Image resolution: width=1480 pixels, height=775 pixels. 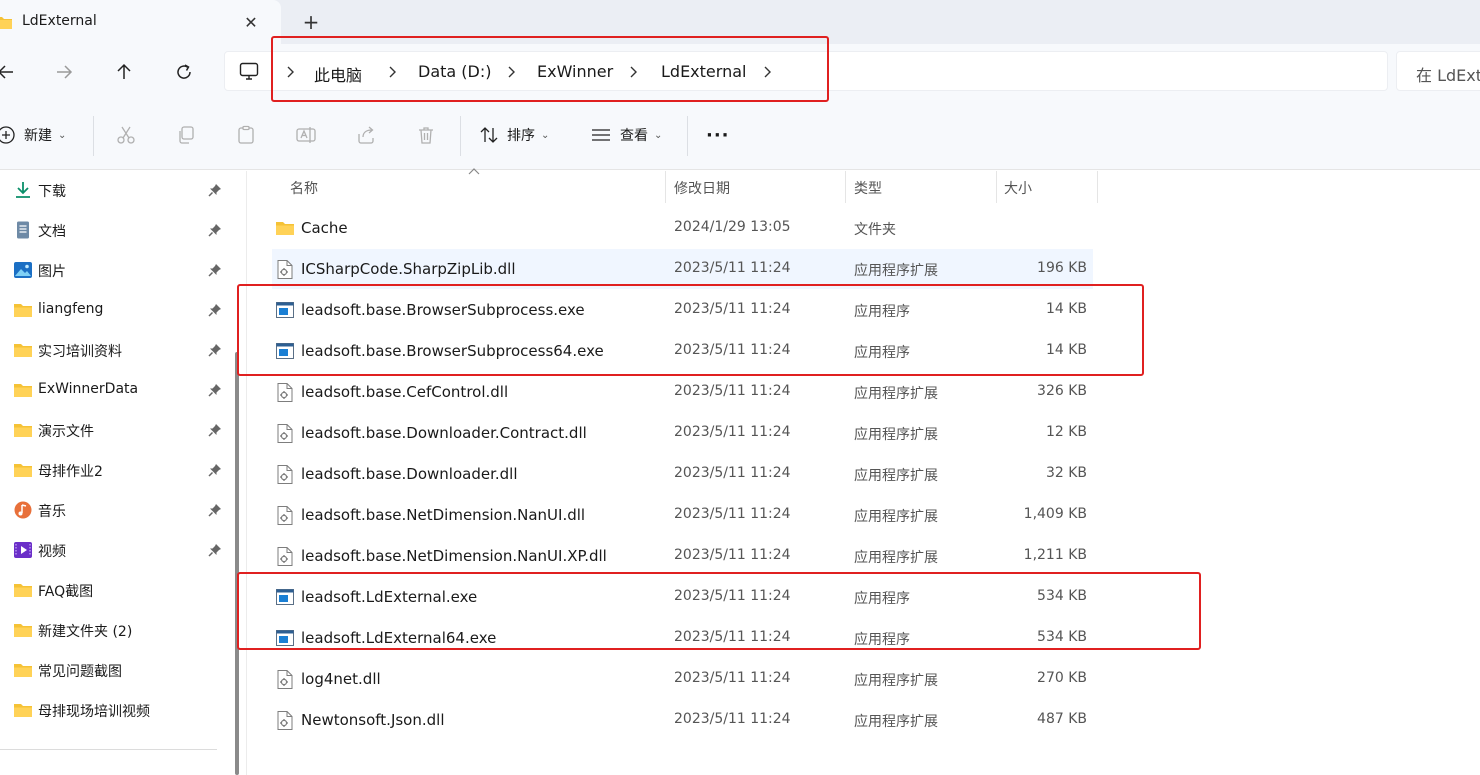 I want to click on back-button, so click(x=13, y=72).